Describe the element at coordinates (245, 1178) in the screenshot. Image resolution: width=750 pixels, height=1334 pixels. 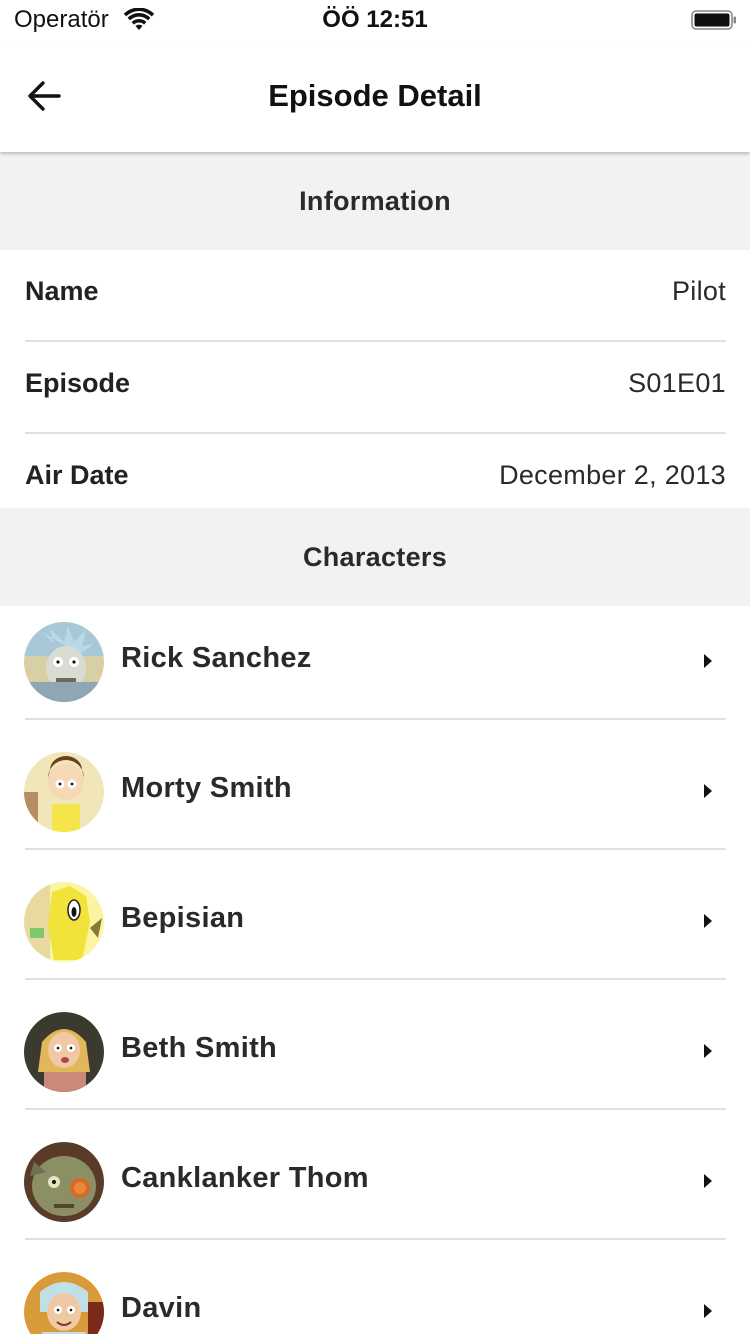
I see `character-name: Canklanker Thom` at that location.